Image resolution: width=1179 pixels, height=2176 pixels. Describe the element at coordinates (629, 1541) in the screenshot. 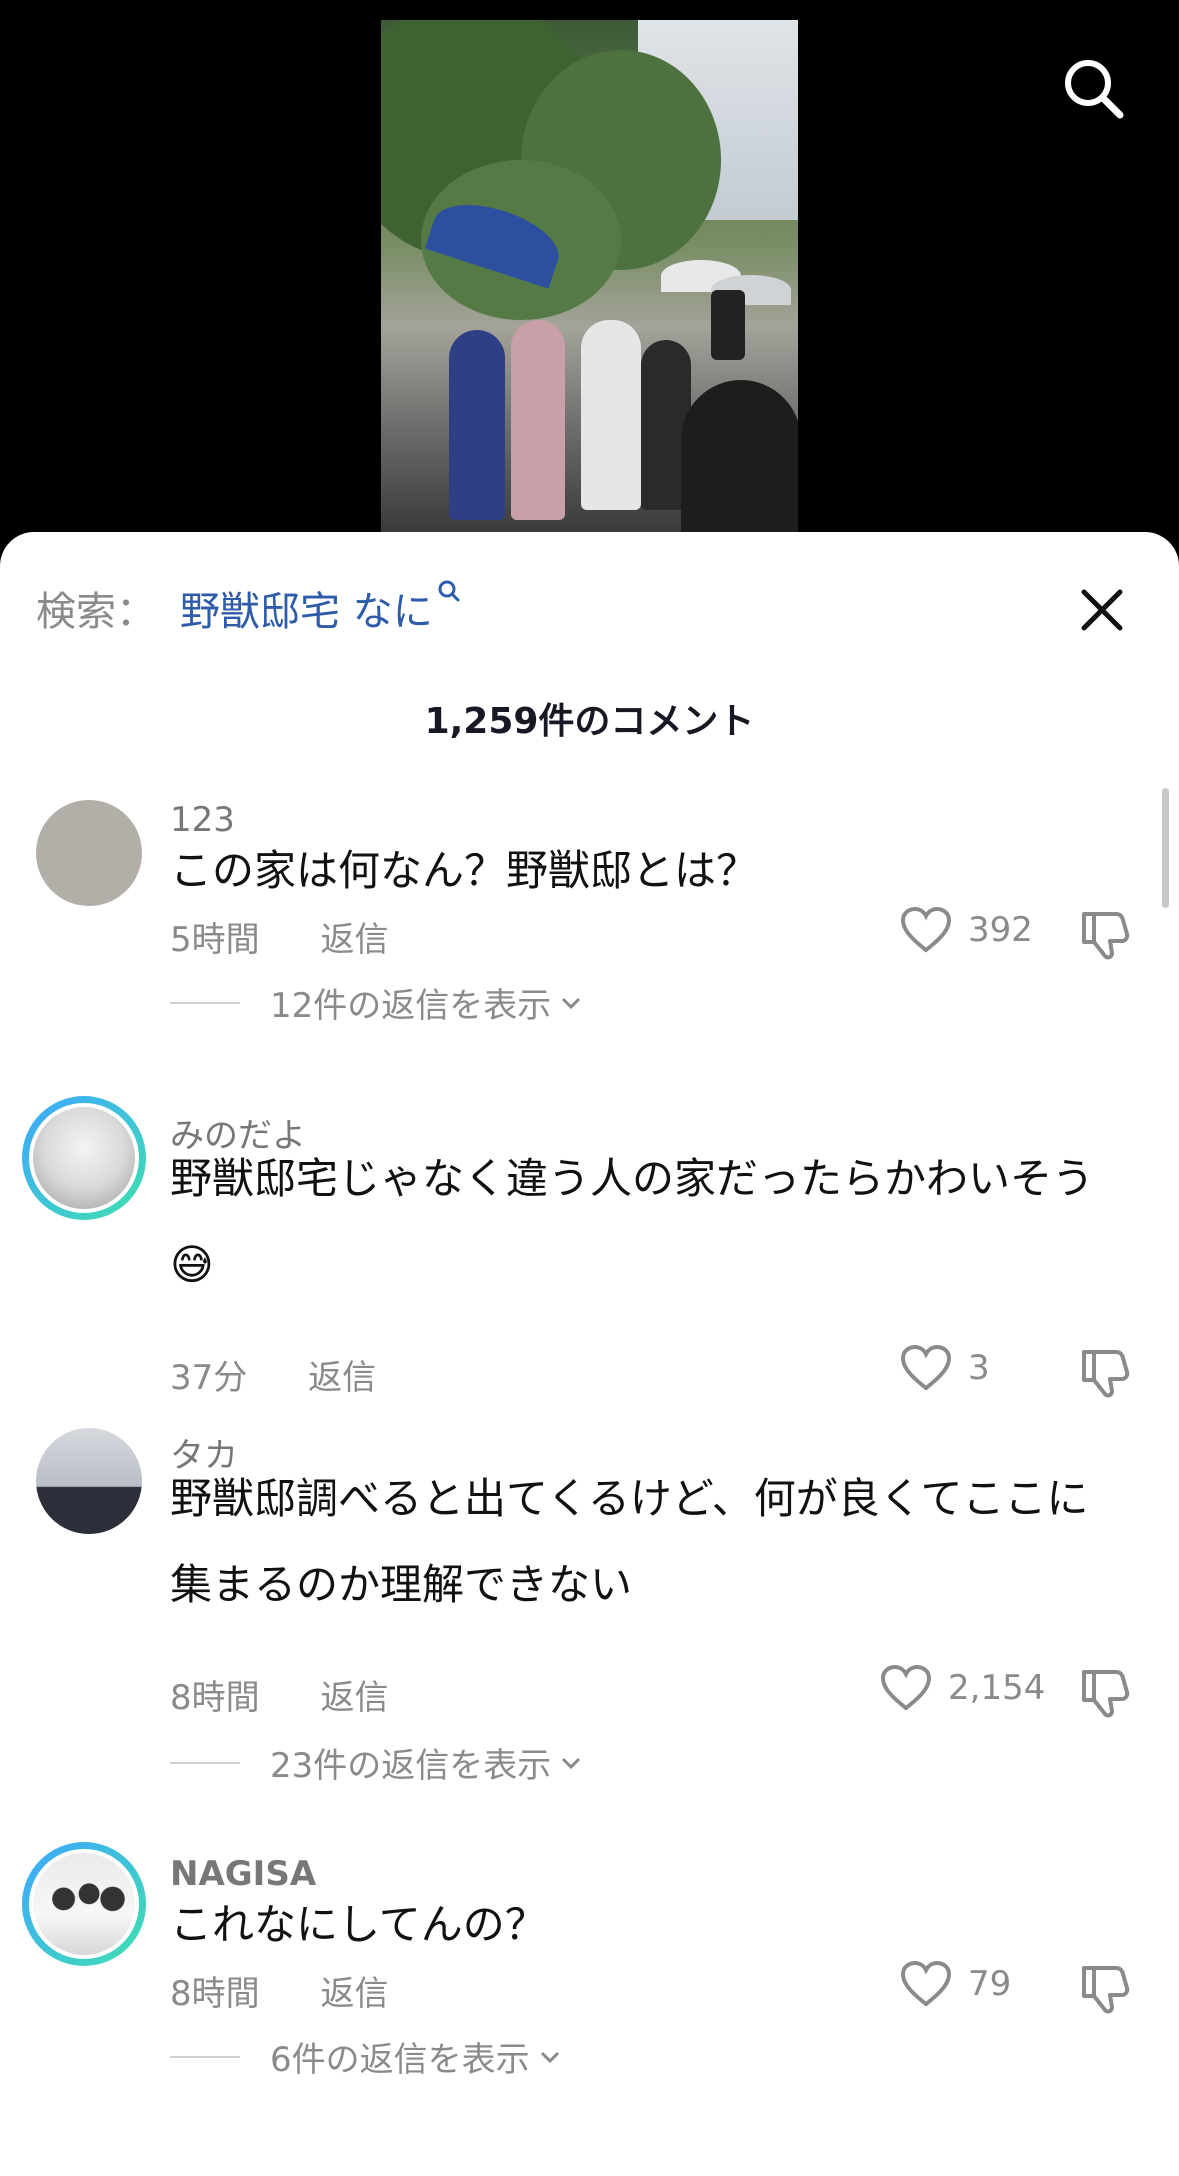

I see `comment-text: 野獣邸調べると出てくるけど、何が良くてここに集まるのか理解できない` at that location.